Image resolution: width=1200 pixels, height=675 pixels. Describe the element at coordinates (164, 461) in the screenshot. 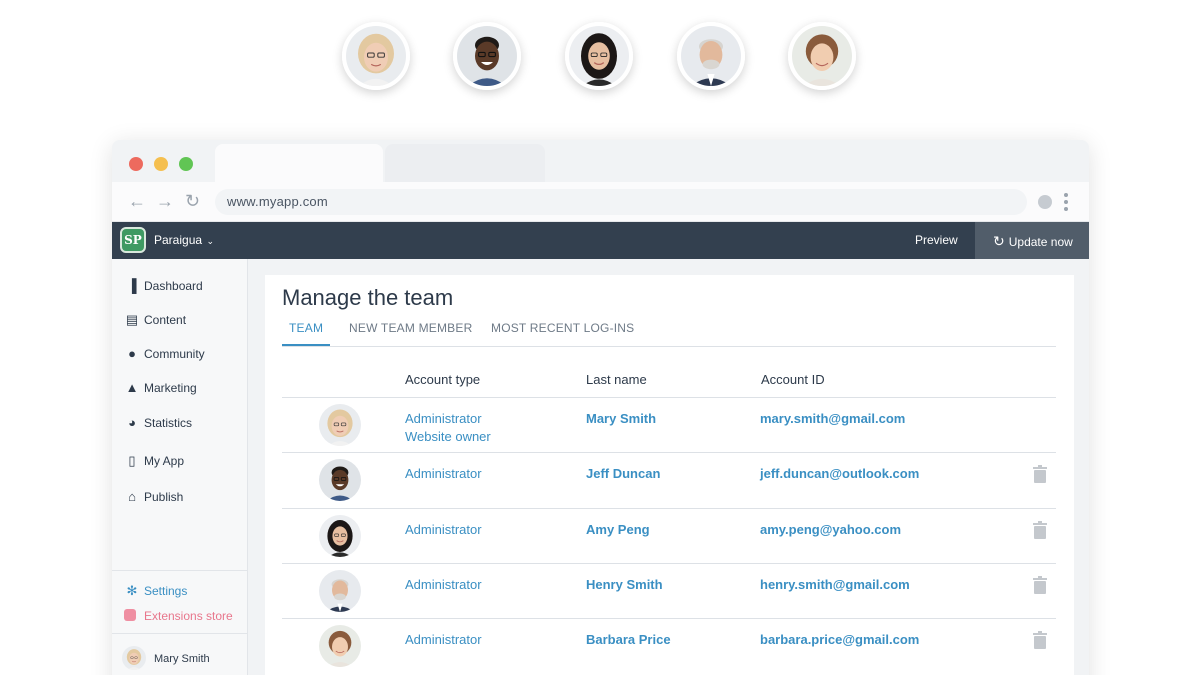

I see `sidebar-item-label: My App` at that location.